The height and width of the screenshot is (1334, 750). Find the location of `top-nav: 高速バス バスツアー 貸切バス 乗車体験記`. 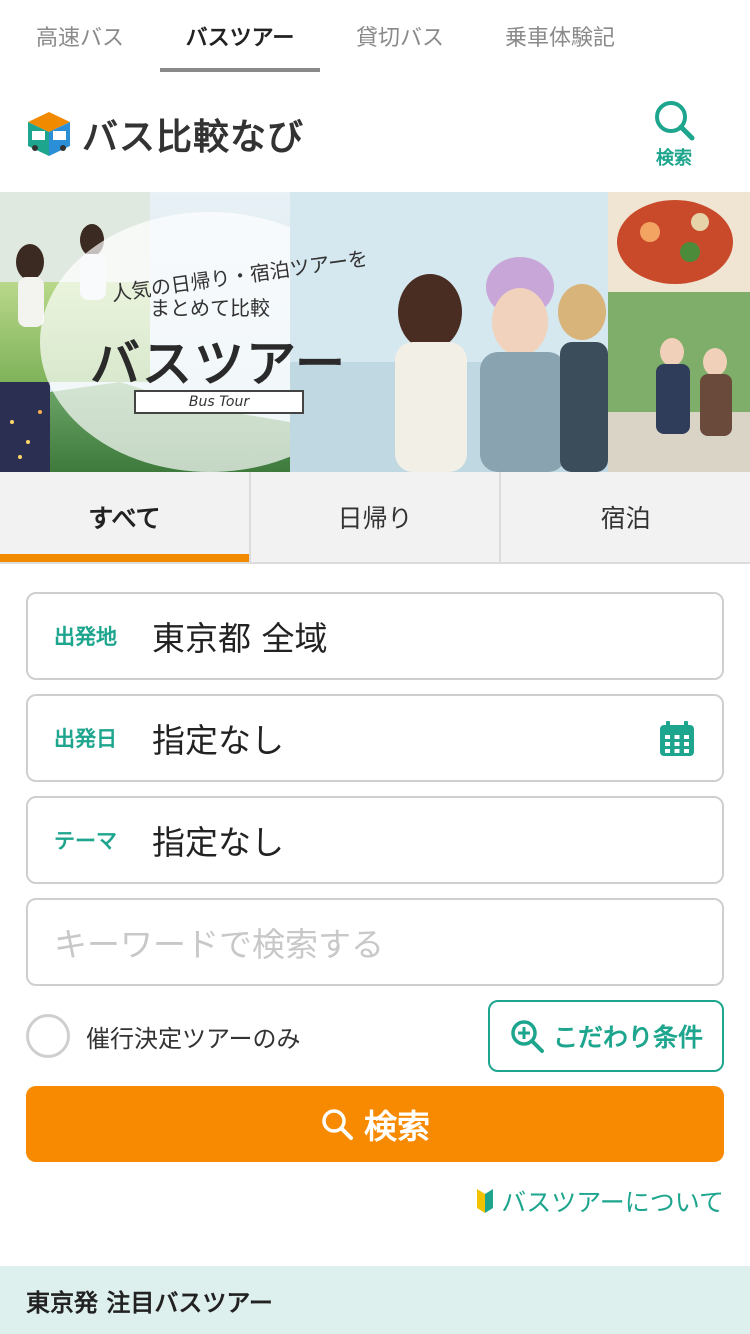

top-nav: 高速バス バスツアー 貸切バス 乗車体験記 is located at coordinates (375, 36).